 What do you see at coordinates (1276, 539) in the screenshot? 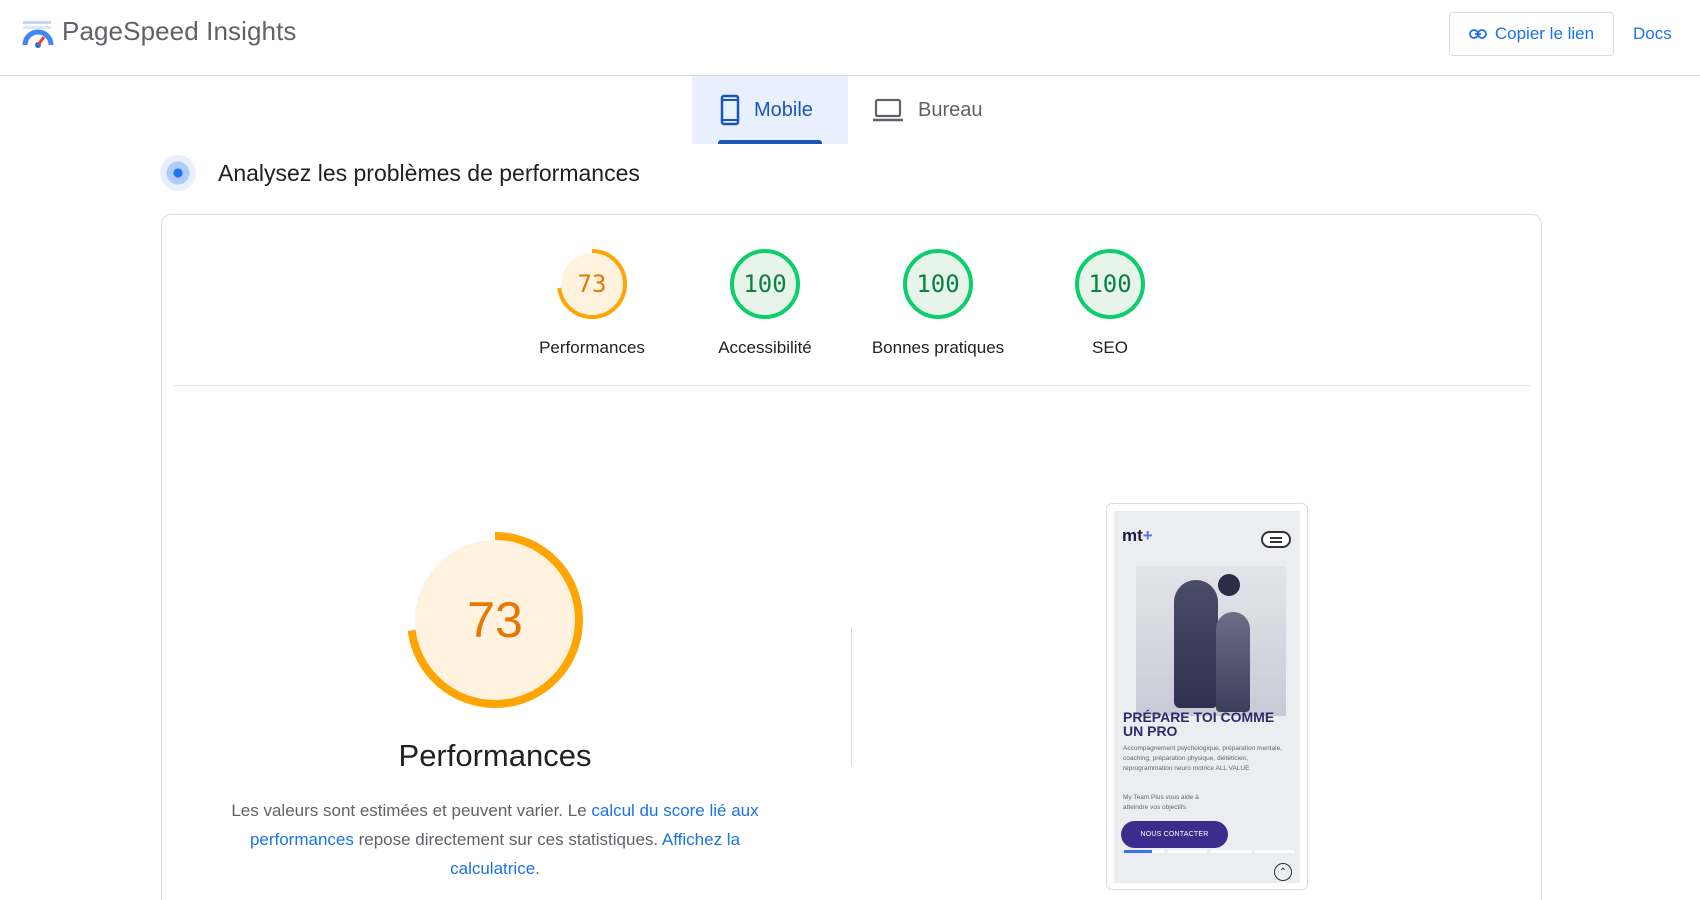
I see `menu-icon` at bounding box center [1276, 539].